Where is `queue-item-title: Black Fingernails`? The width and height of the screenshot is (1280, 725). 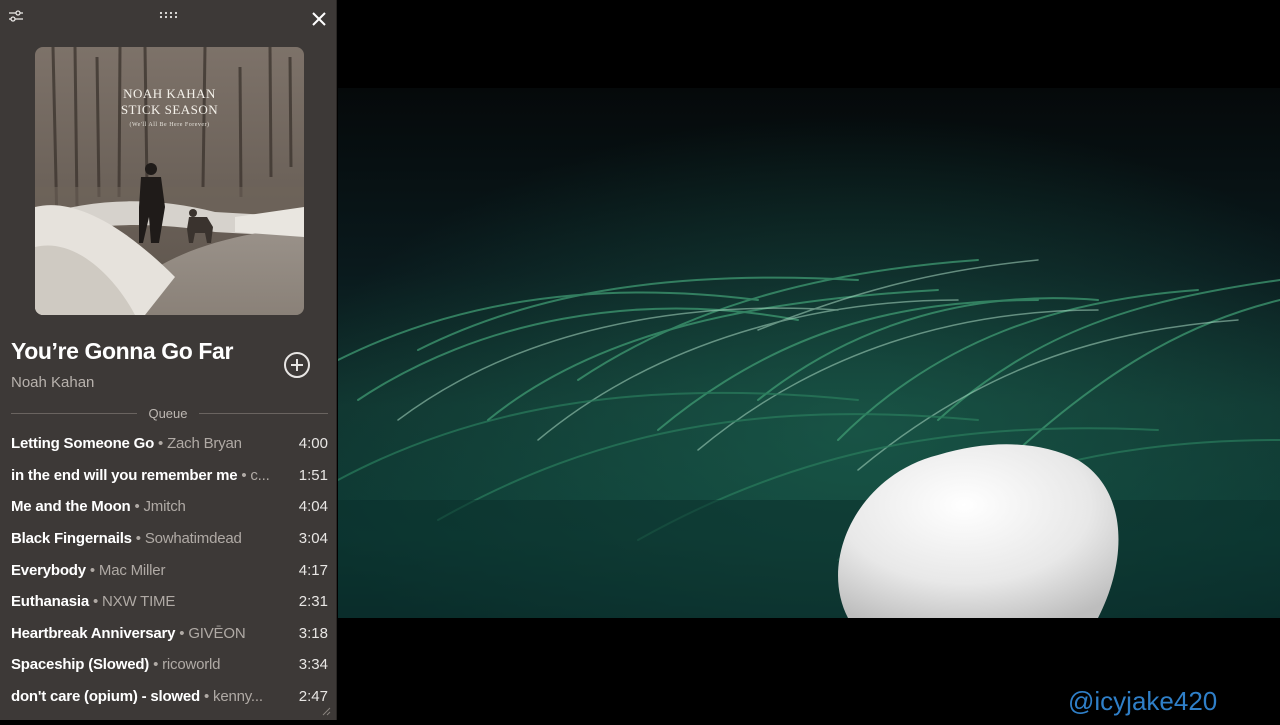 queue-item-title: Black Fingernails is located at coordinates (71, 539).